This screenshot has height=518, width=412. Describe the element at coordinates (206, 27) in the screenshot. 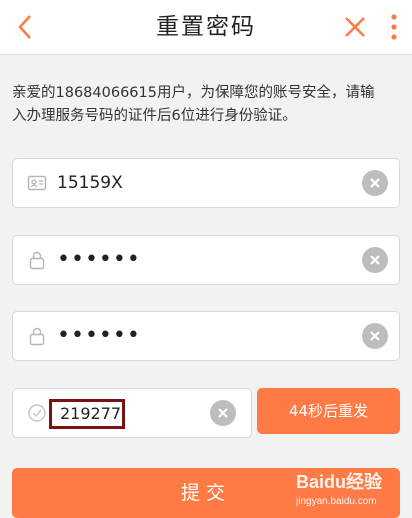

I see `app-header: 重置密码` at that location.